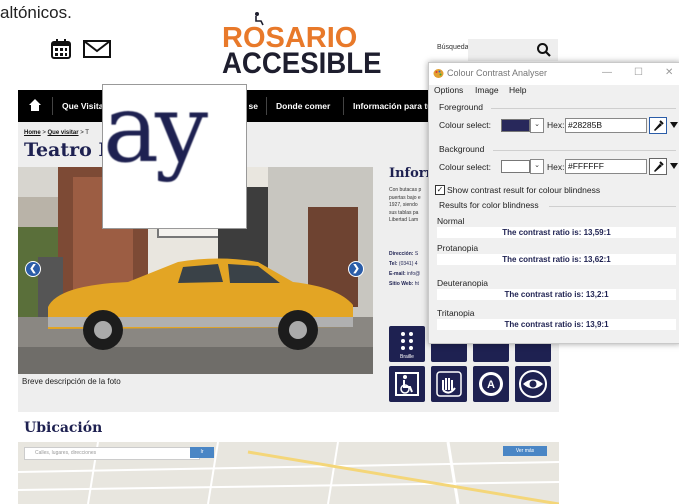  What do you see at coordinates (409, 264) in the screenshot?
I see `contact-phone: Tel: (0341) 4` at bounding box center [409, 264].